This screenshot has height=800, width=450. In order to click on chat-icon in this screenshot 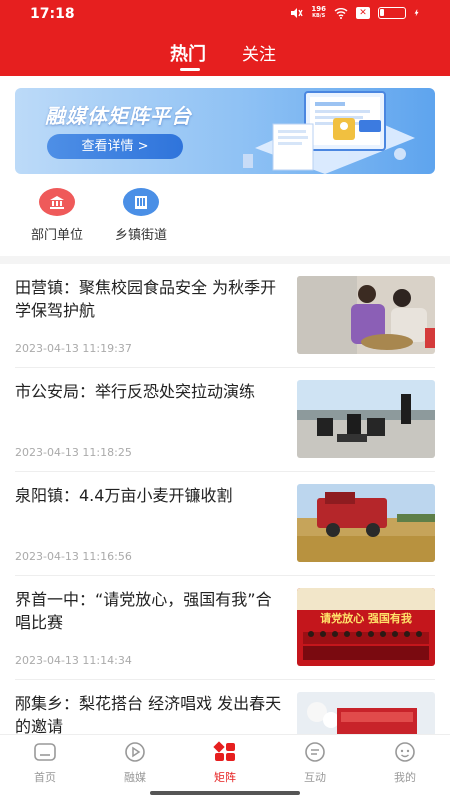, I will do `click(315, 752)`.